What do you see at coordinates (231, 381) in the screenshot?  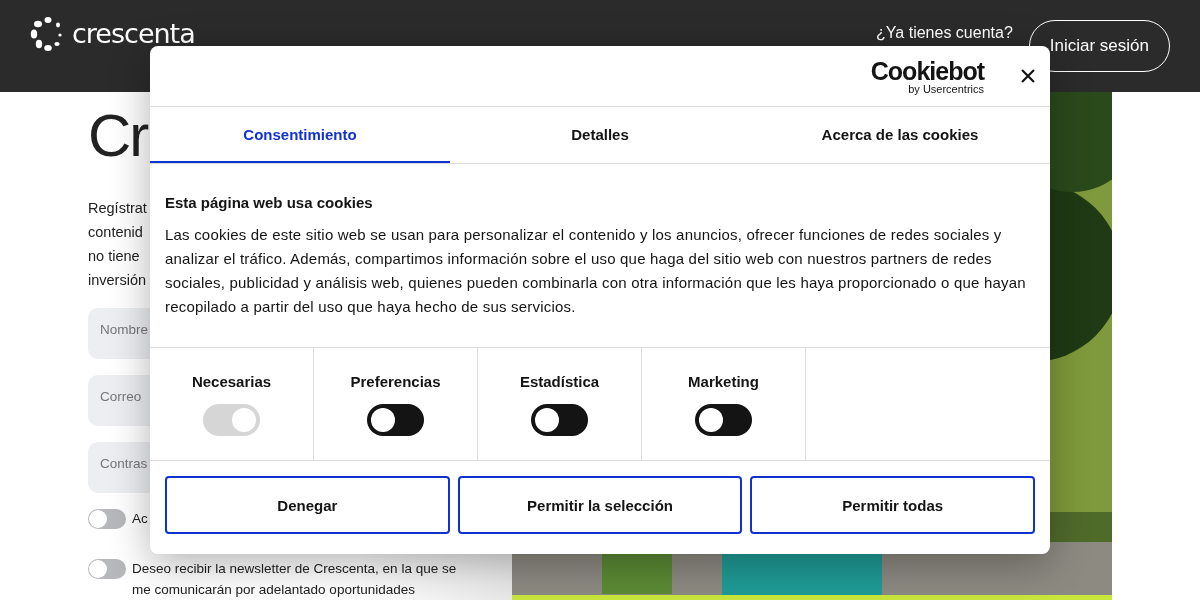 I see `category-label: Necesarias` at bounding box center [231, 381].